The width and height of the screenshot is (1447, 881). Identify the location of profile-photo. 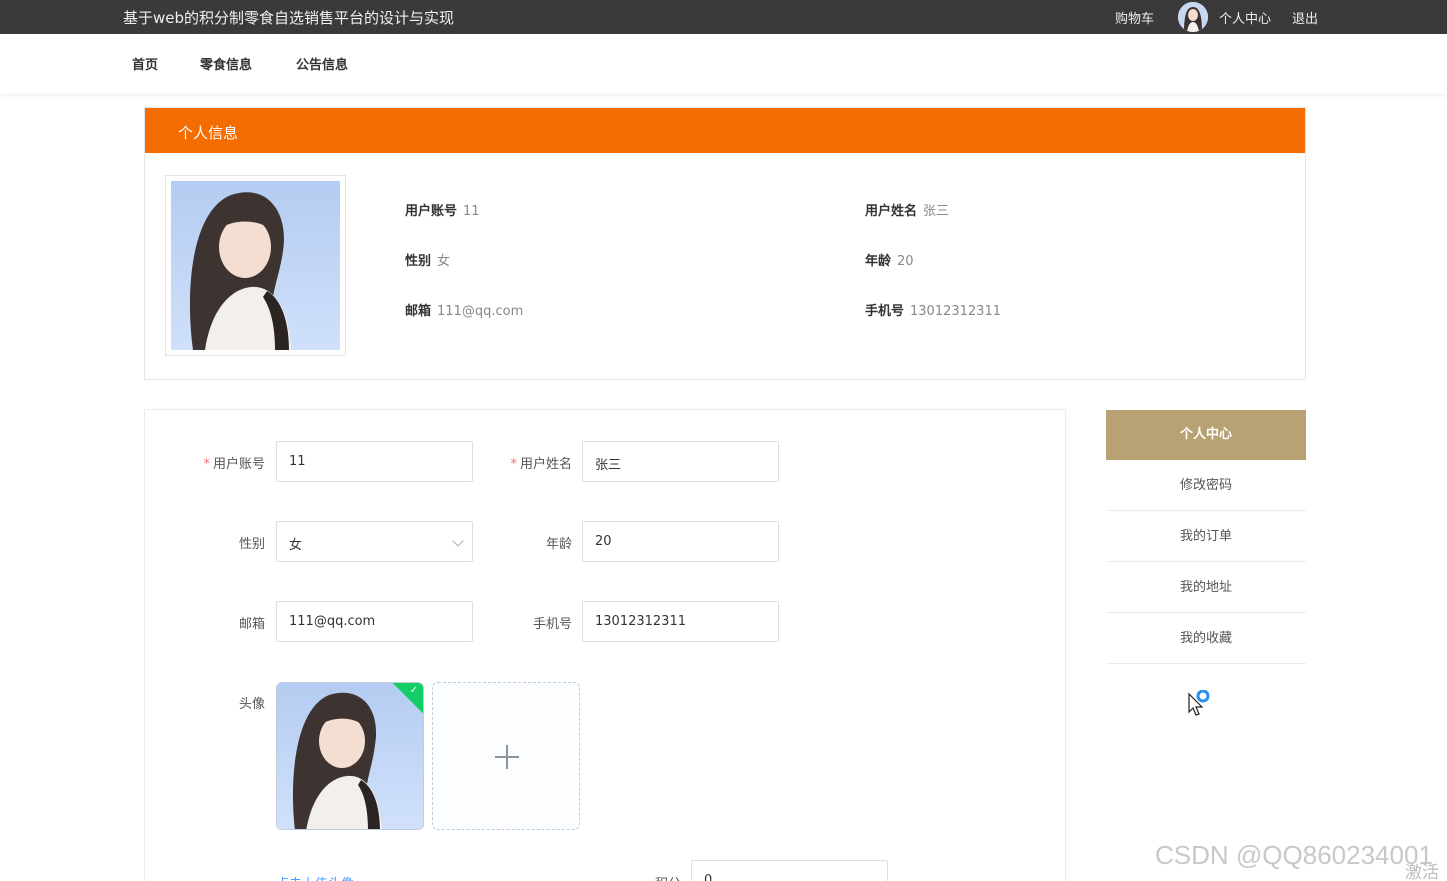
(255, 265).